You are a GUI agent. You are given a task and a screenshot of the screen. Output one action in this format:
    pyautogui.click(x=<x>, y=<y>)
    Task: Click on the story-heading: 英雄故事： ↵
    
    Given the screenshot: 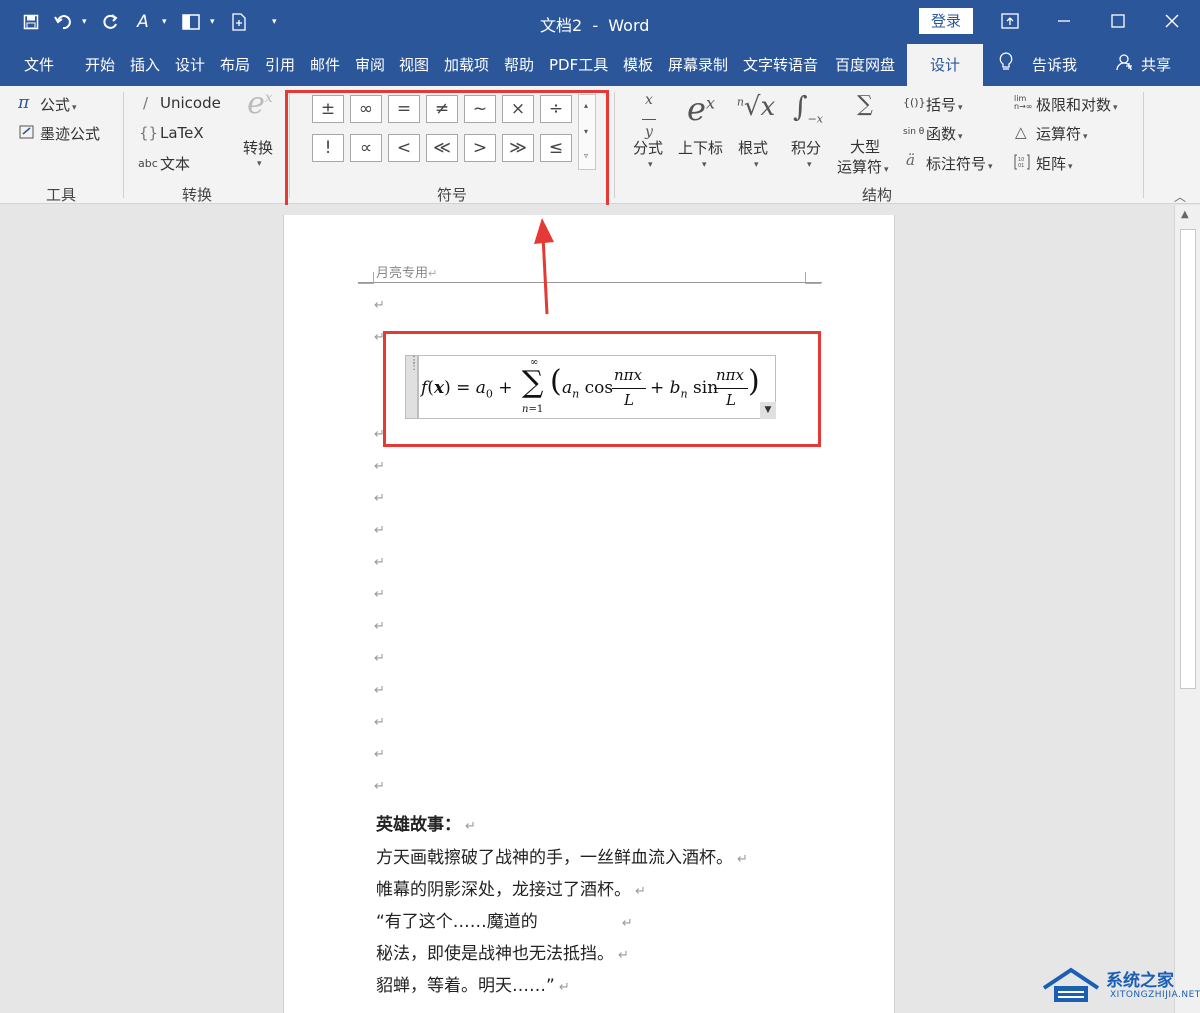 What is the action you would take?
    pyautogui.click(x=426, y=825)
    